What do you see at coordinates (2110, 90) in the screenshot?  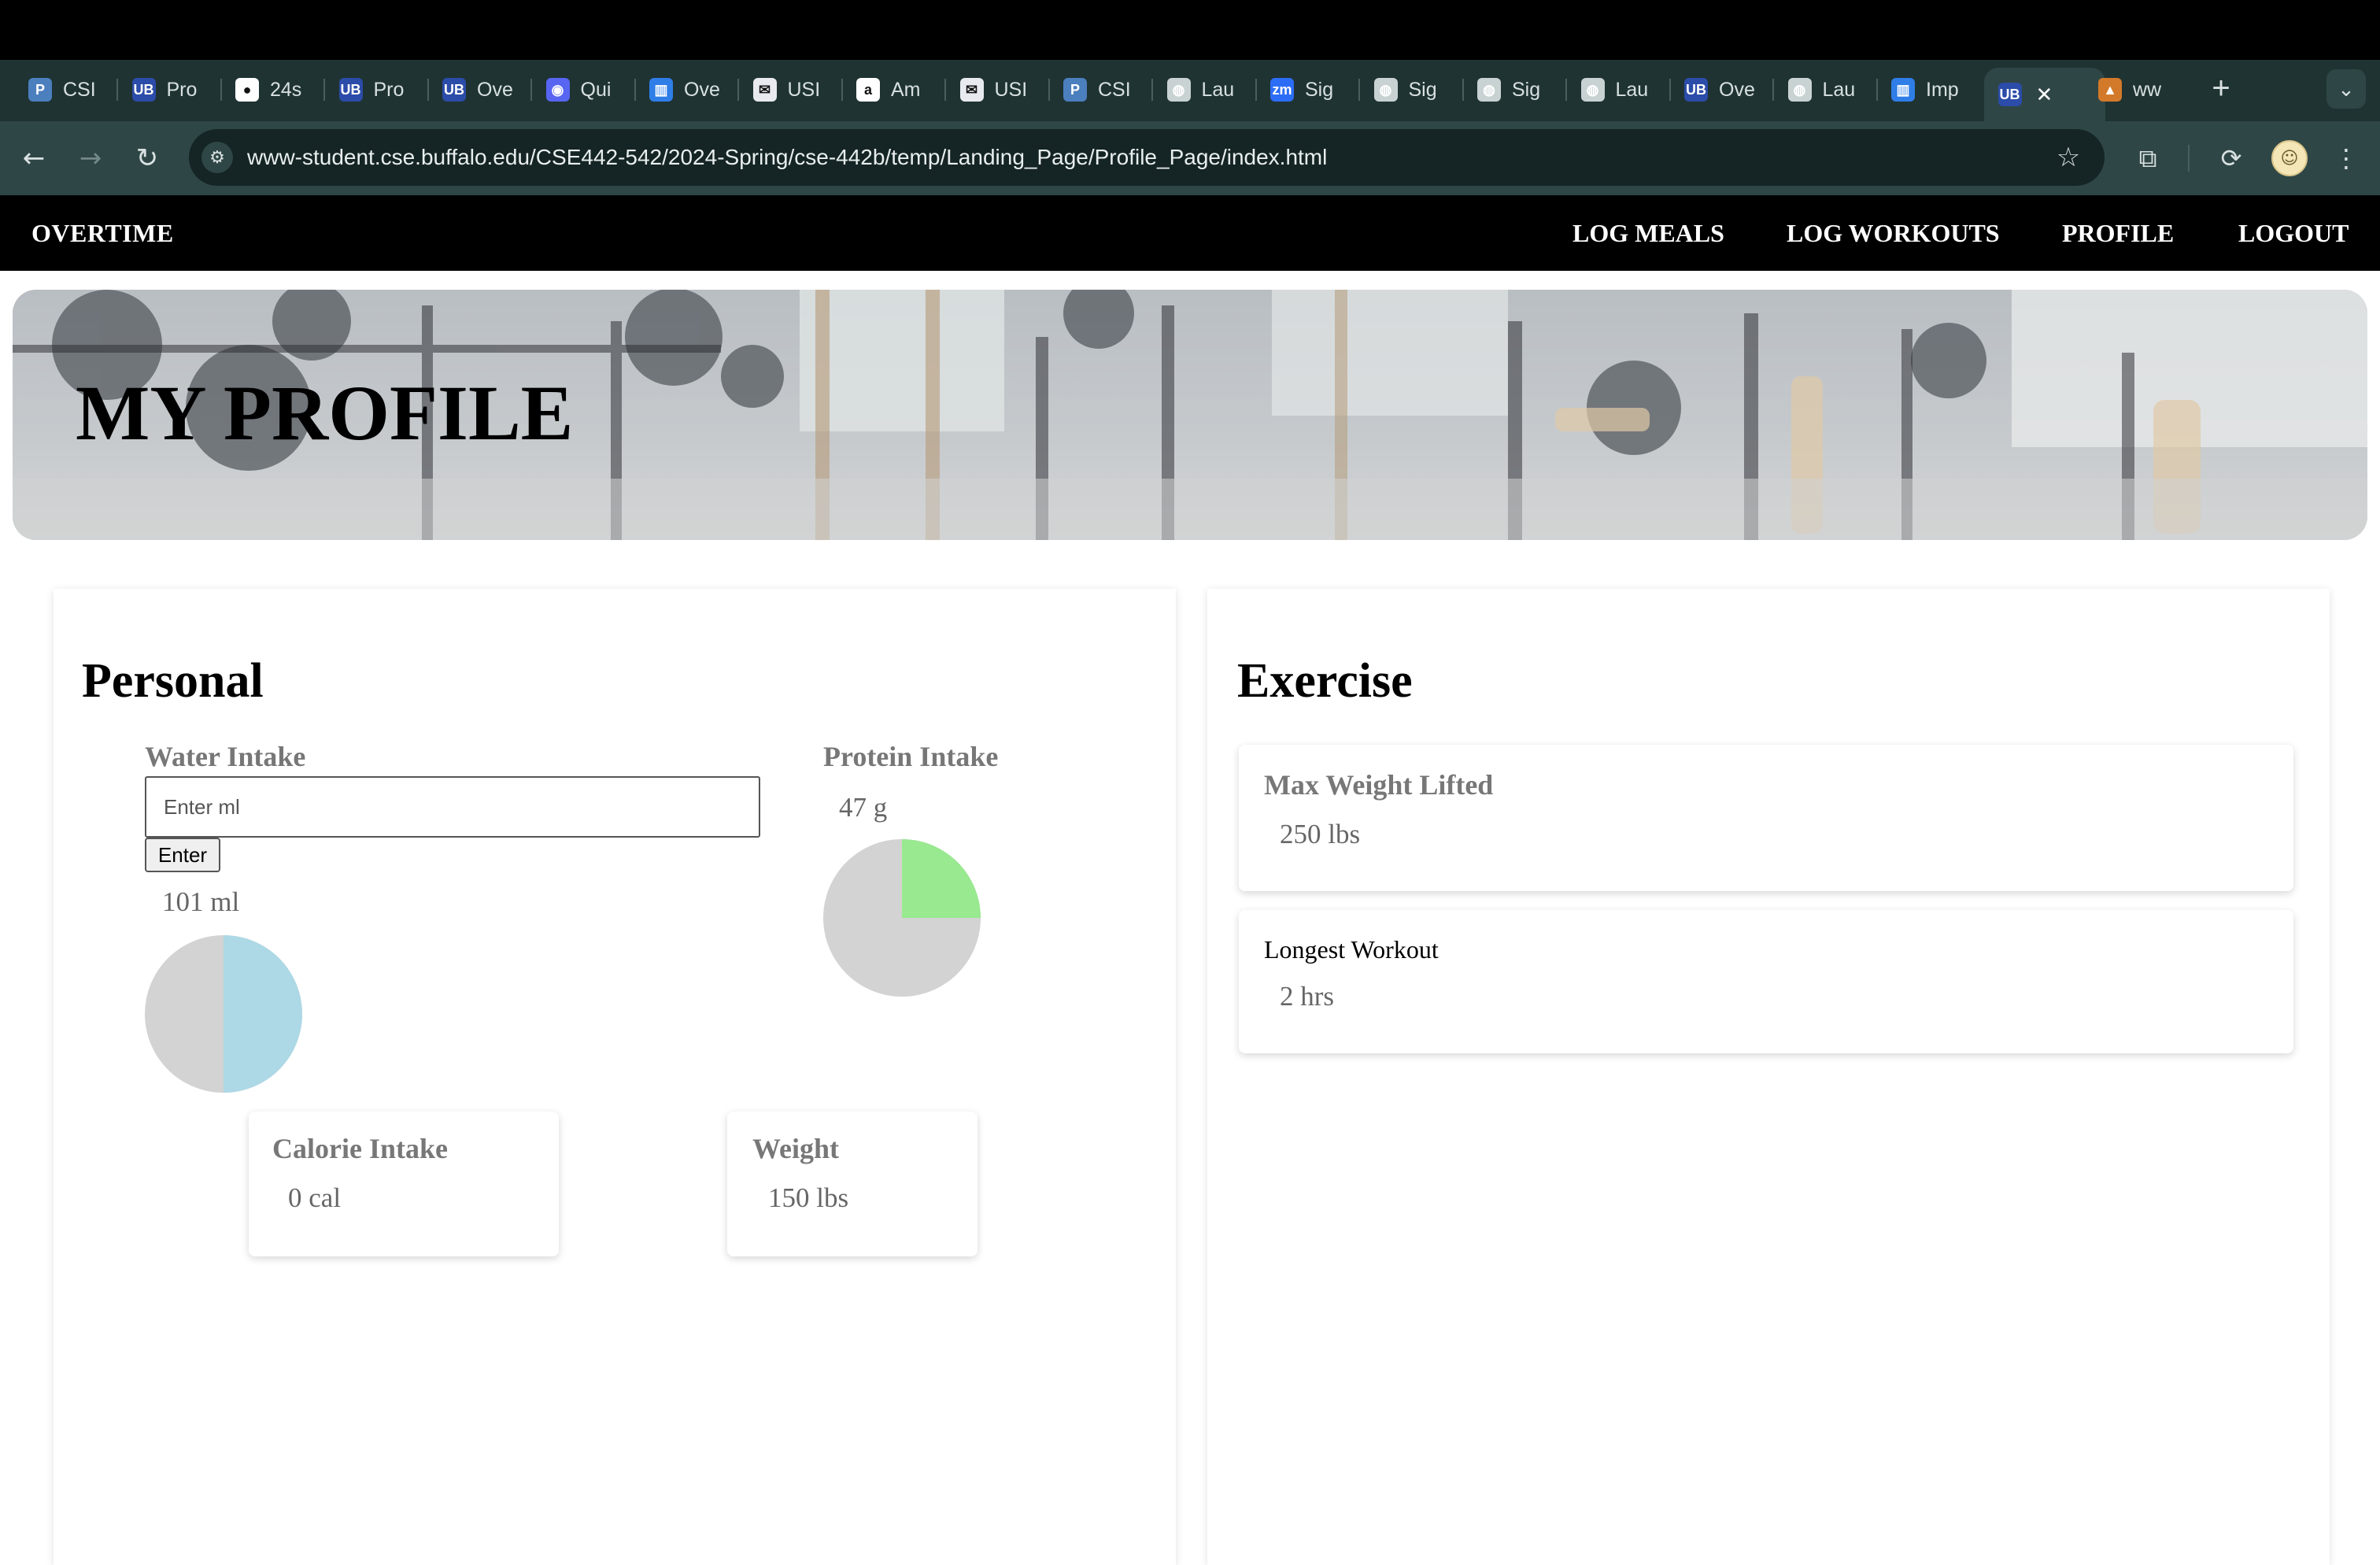 I see `ziggurat-icon: ▲` at bounding box center [2110, 90].